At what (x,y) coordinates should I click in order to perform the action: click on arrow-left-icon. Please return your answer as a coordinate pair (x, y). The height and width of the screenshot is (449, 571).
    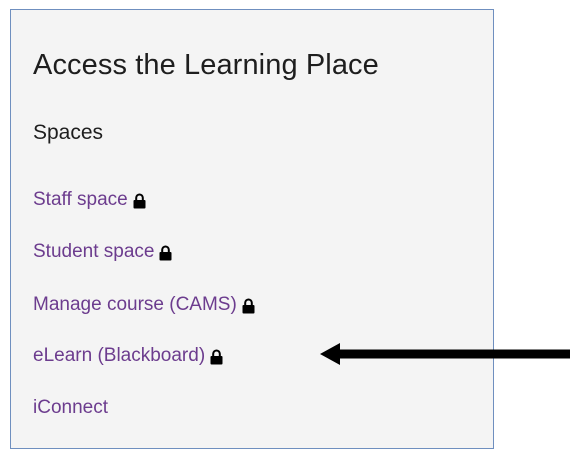
    Looking at the image, I should click on (445, 356).